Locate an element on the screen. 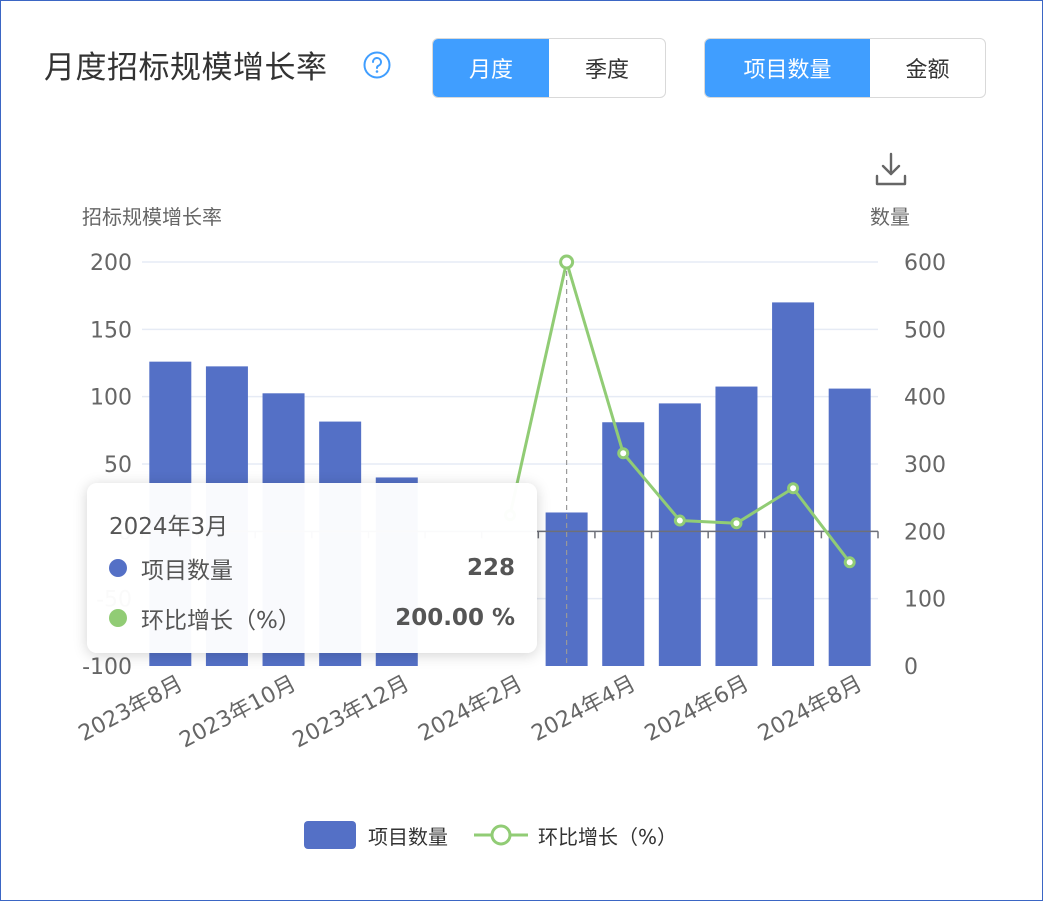  x-tick-label: 2024年8月 is located at coordinates (810, 709).